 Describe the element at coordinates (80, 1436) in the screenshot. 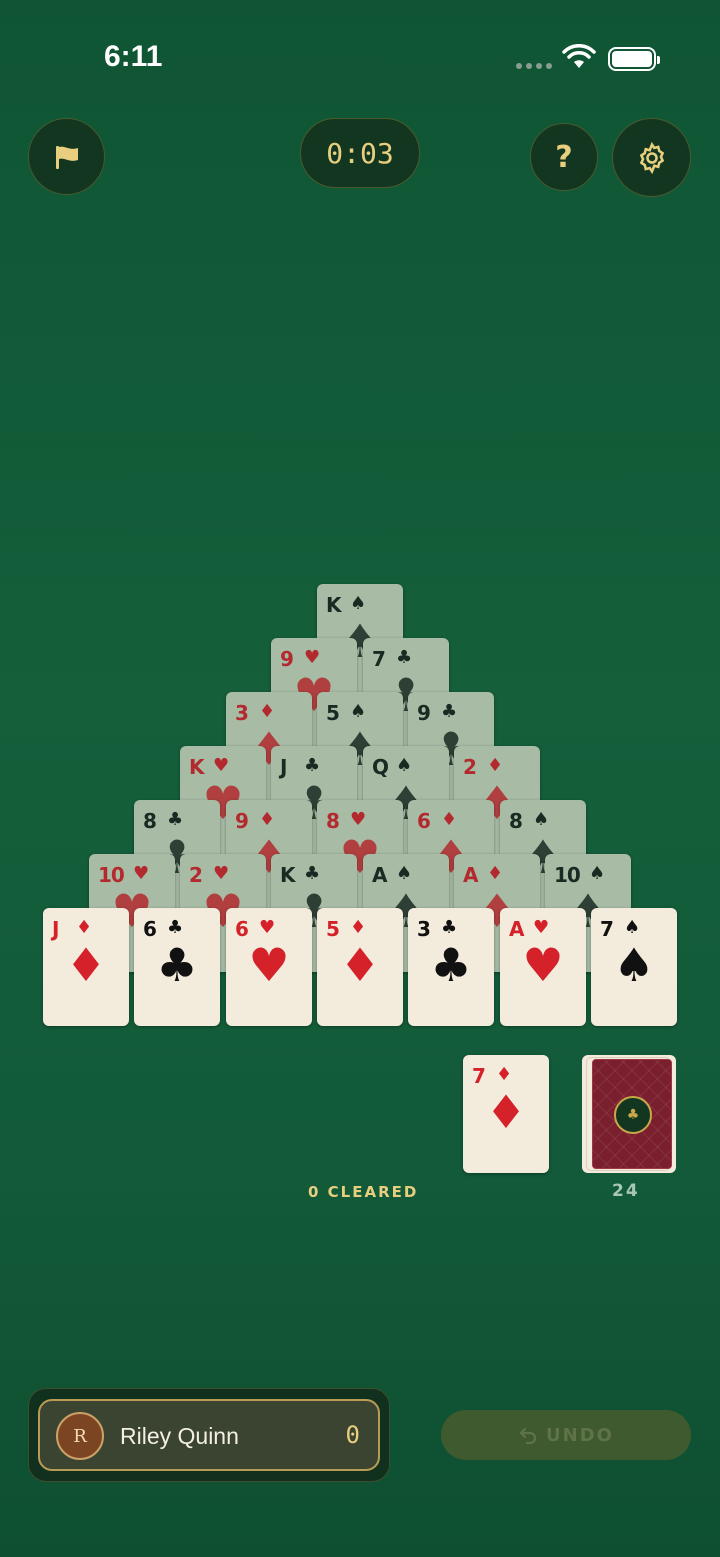

I see `avatar: R` at that location.